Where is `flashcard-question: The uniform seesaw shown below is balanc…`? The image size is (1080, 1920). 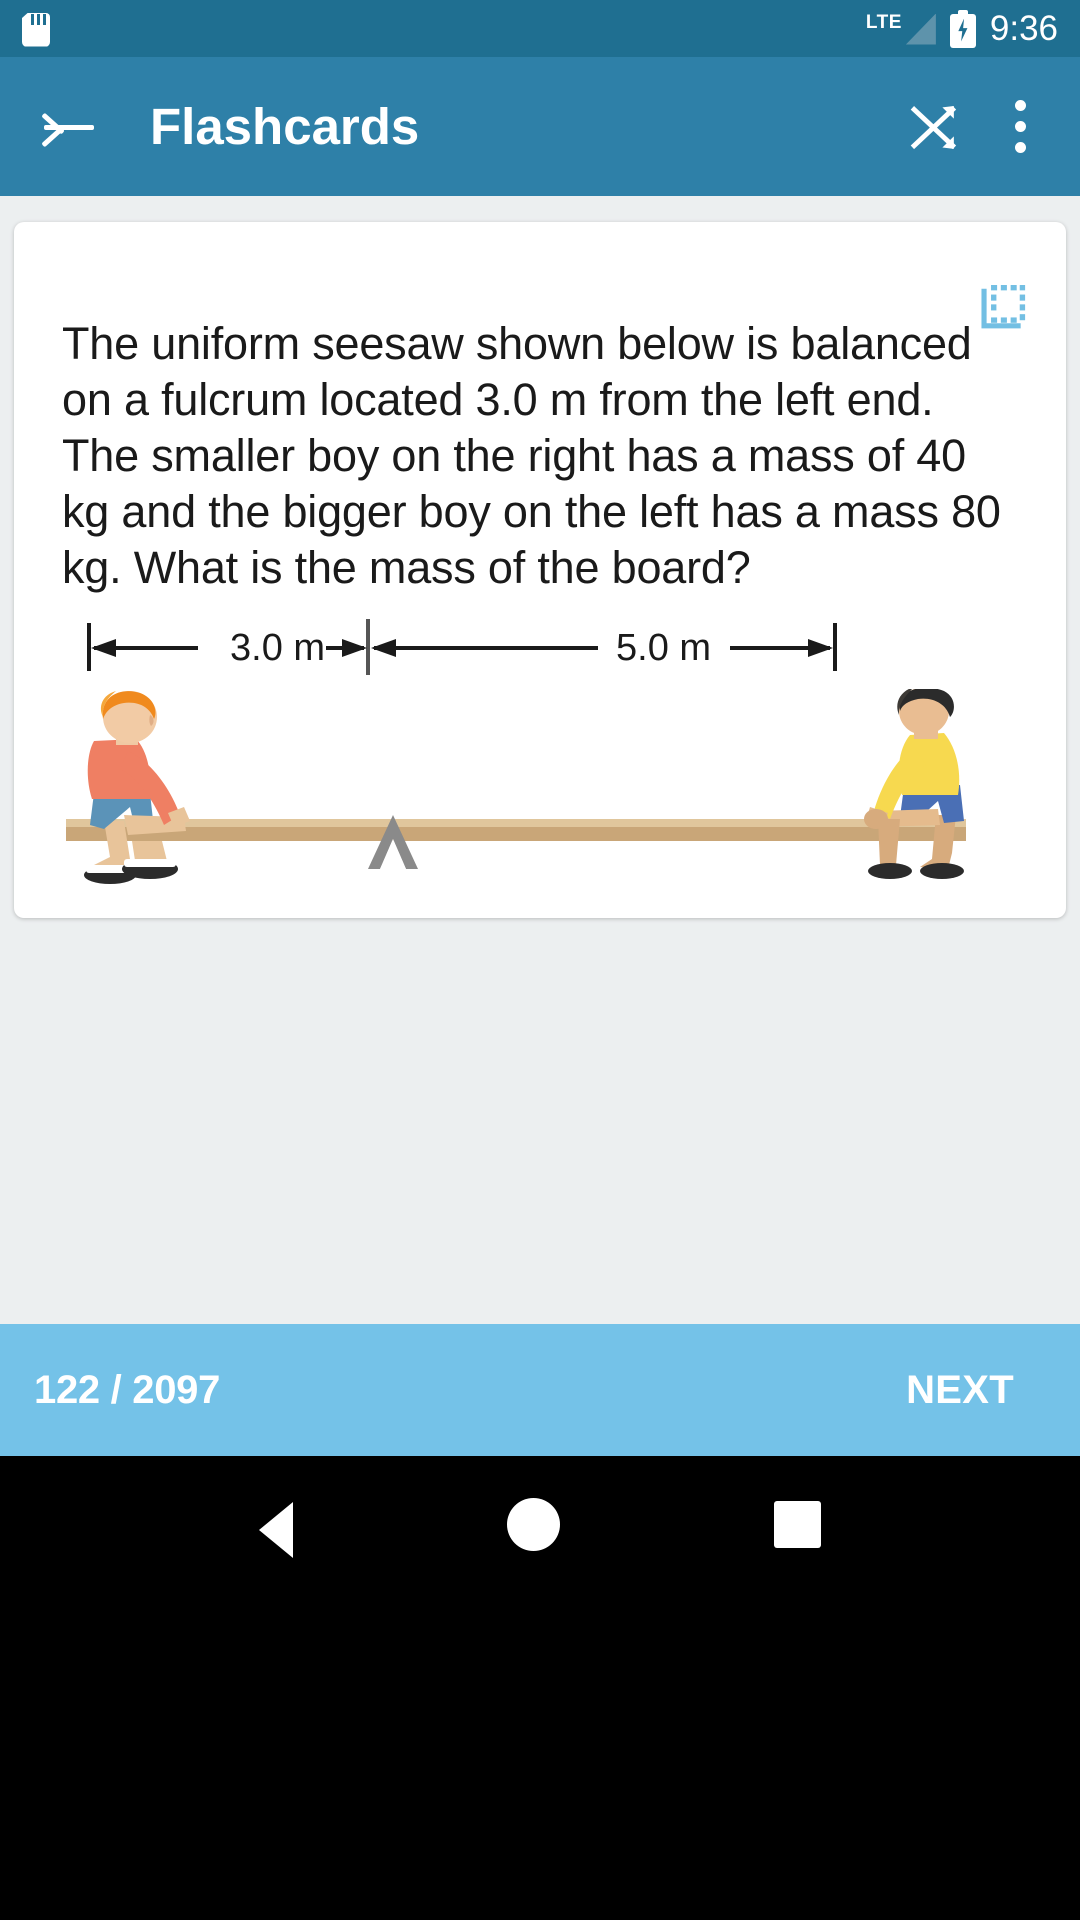 flashcard-question: The uniform seesaw shown below is balanc… is located at coordinates (531, 455).